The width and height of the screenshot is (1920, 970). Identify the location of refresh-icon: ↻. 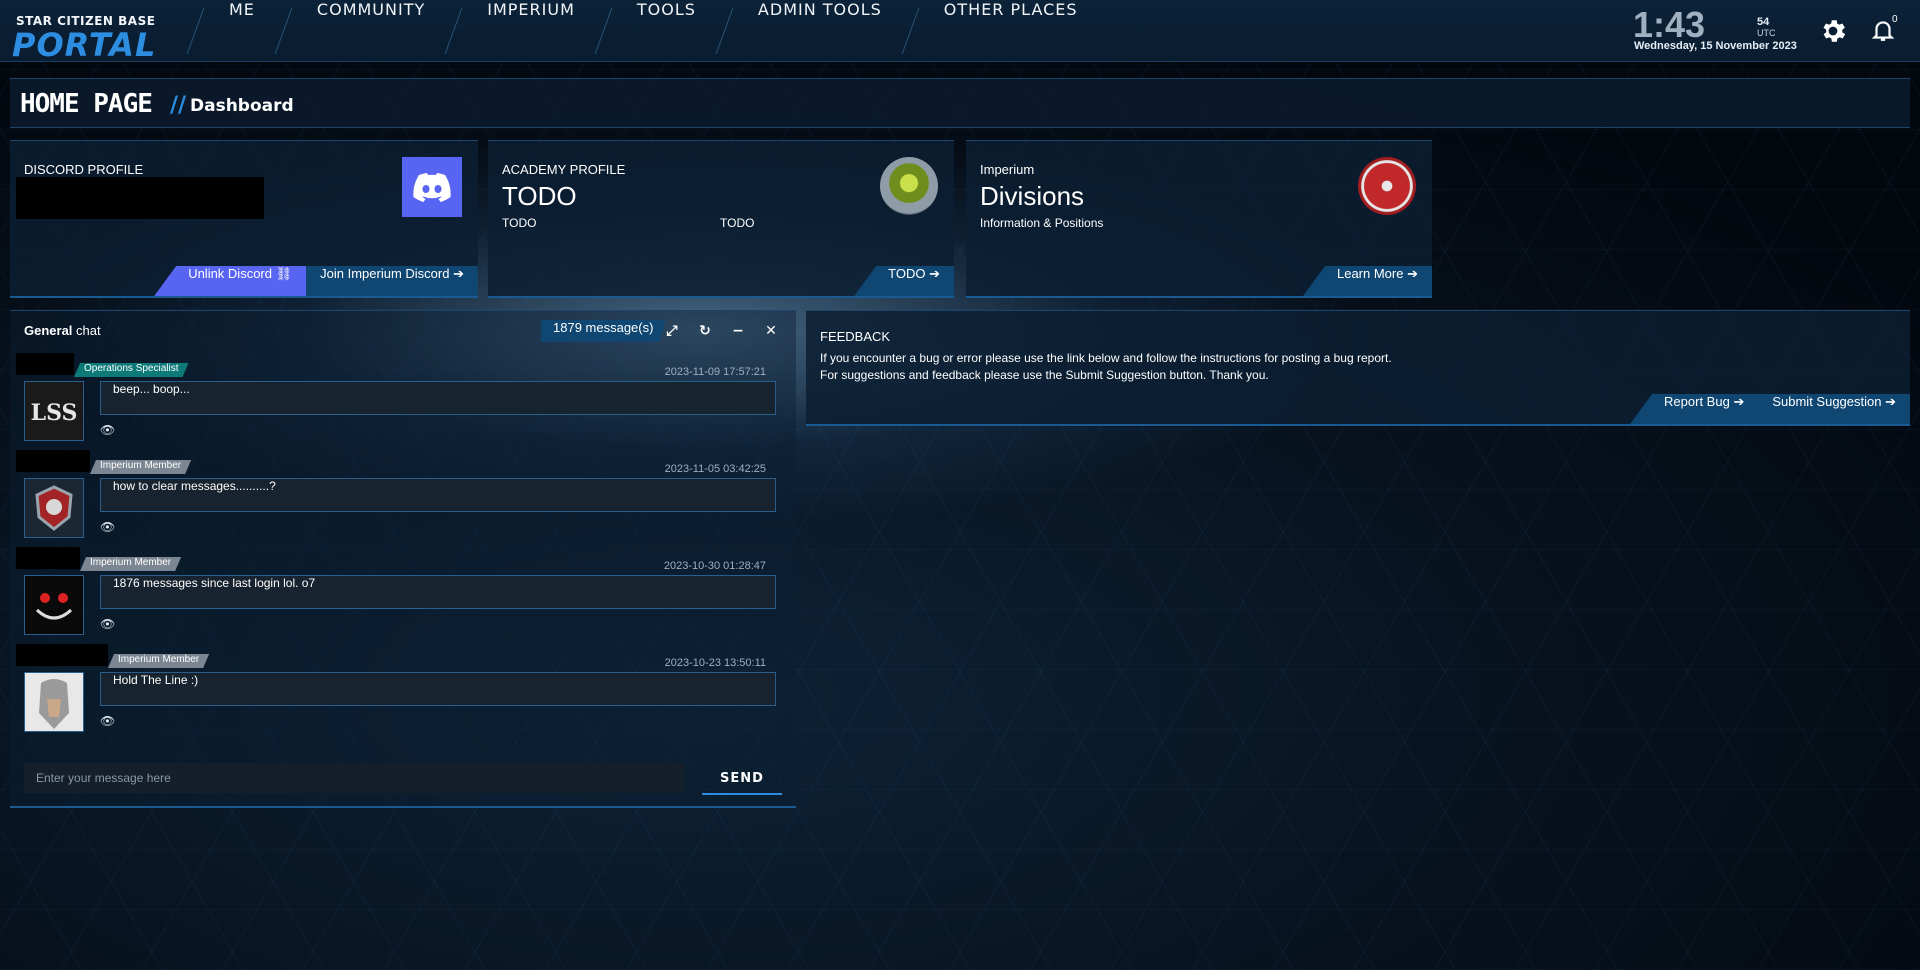
(705, 331).